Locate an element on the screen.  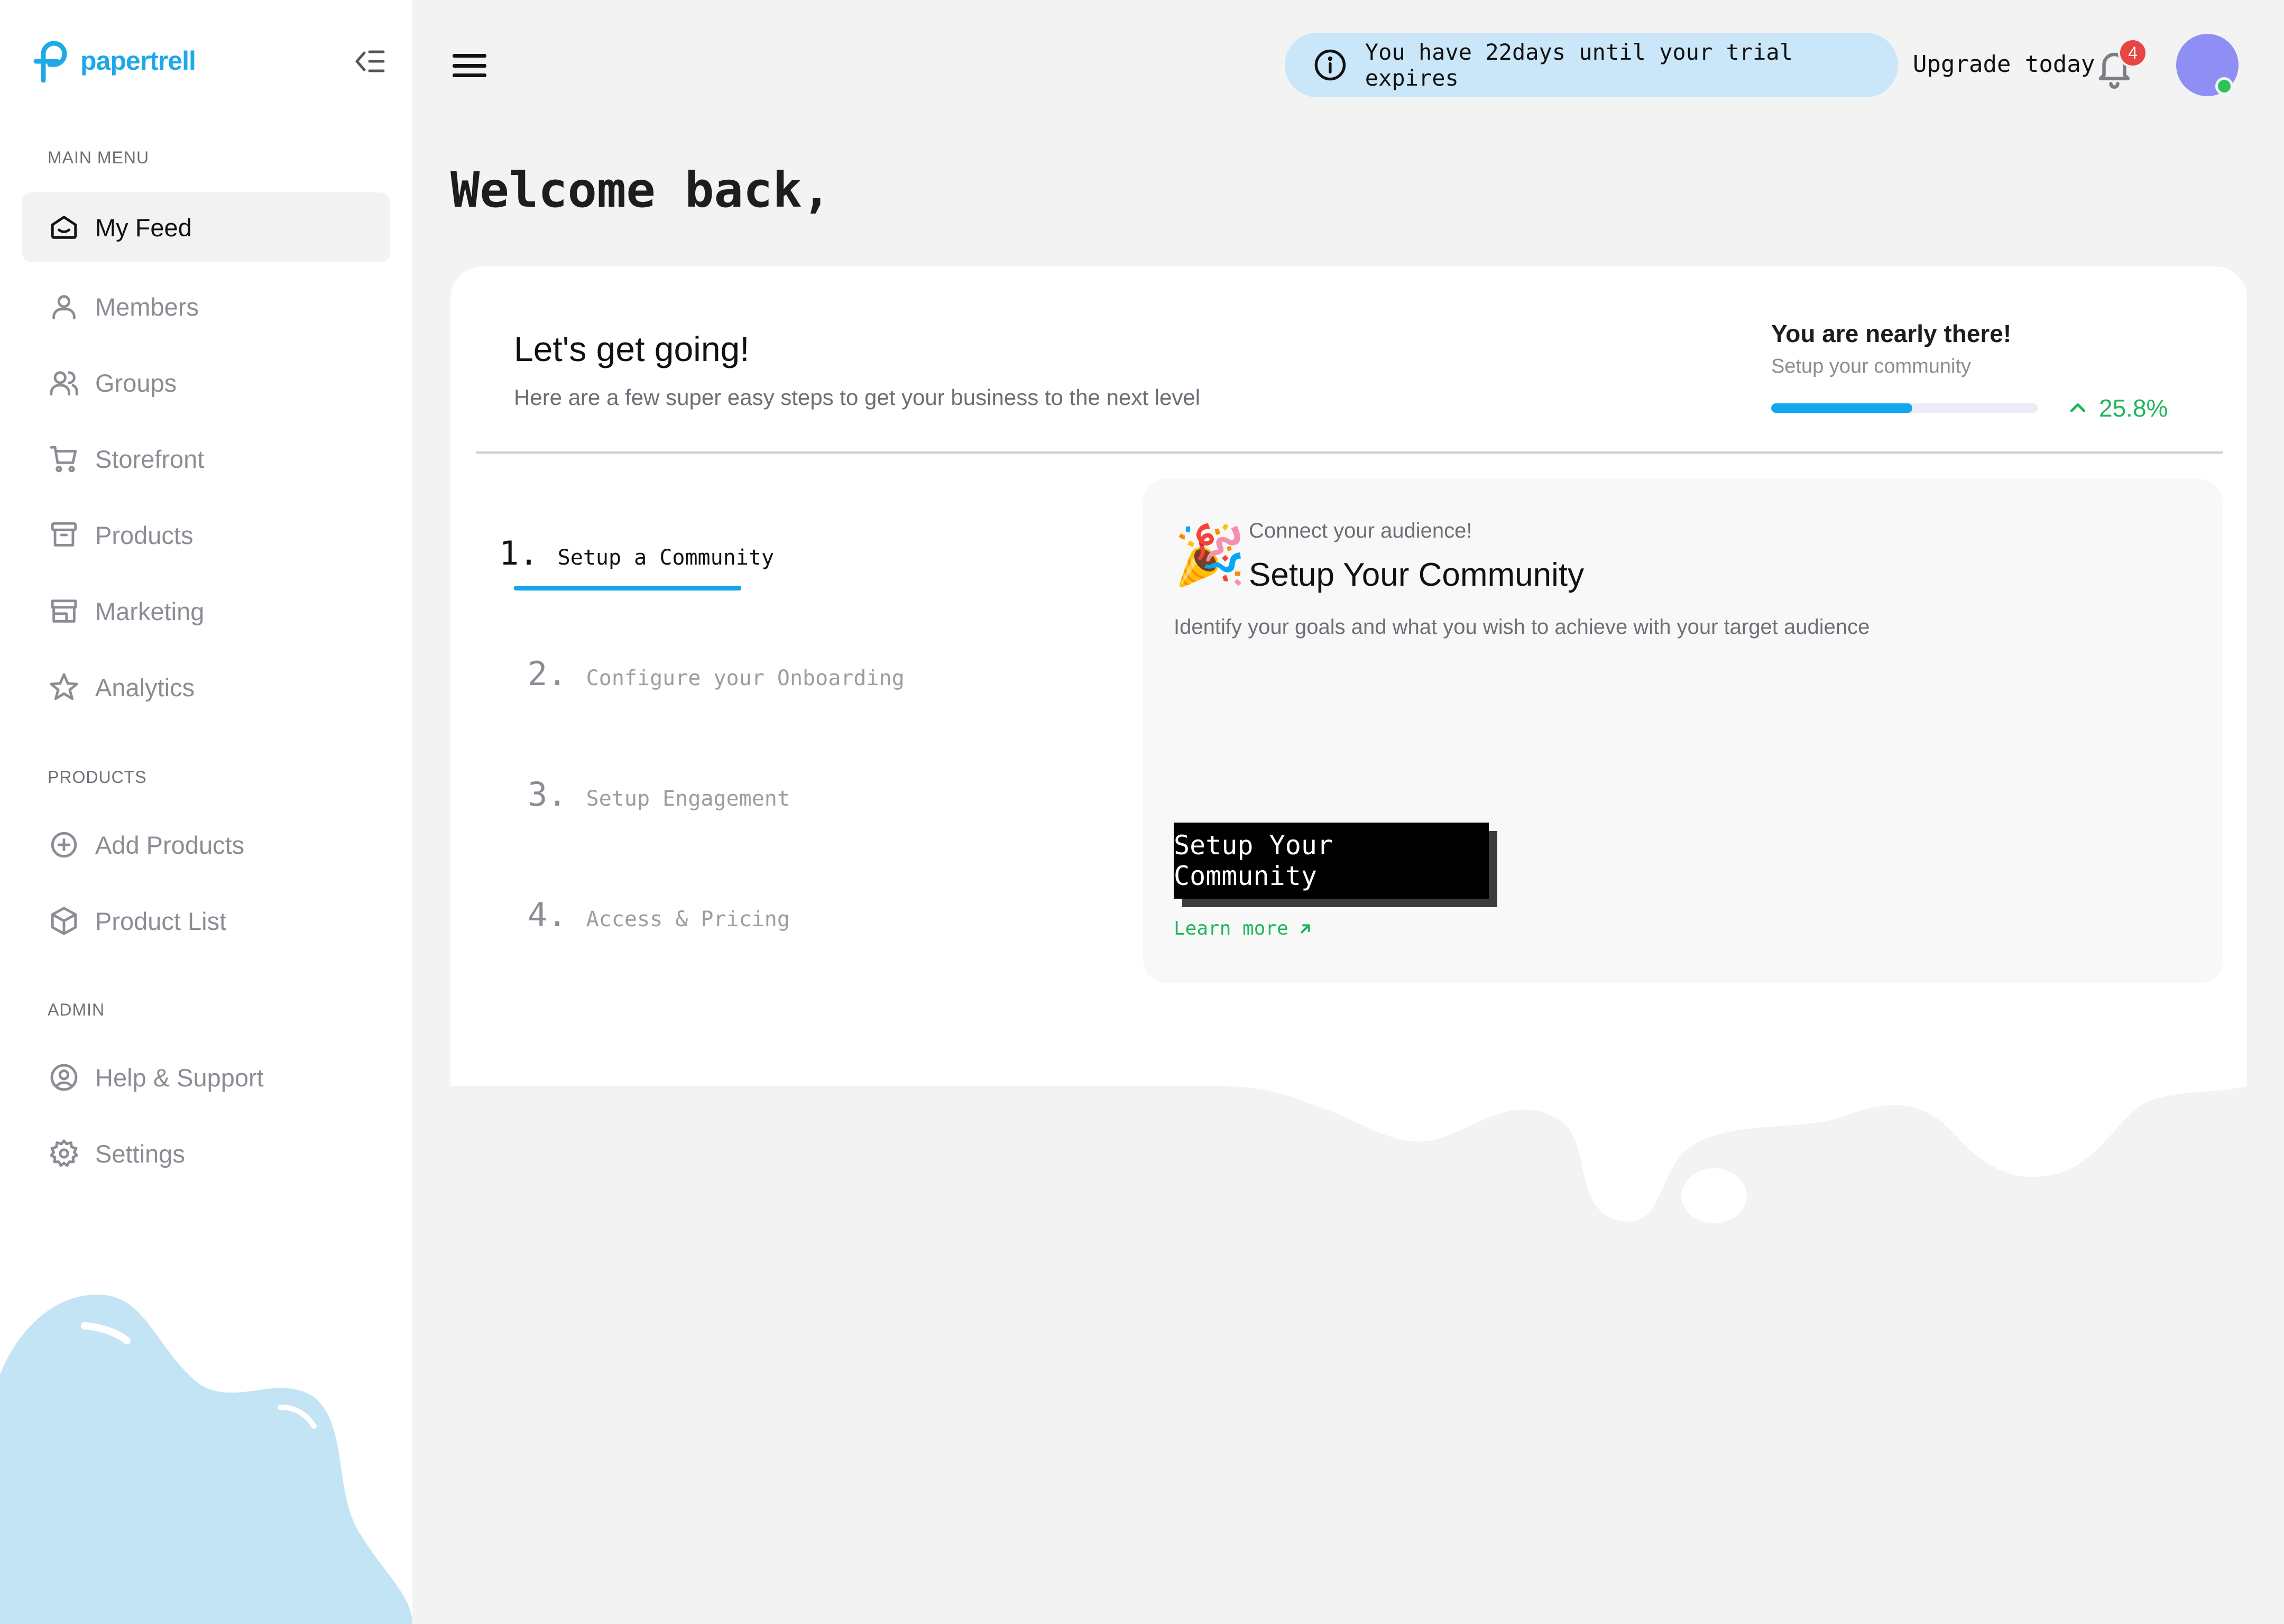
chevron-up-icon is located at coordinates (2078, 407).